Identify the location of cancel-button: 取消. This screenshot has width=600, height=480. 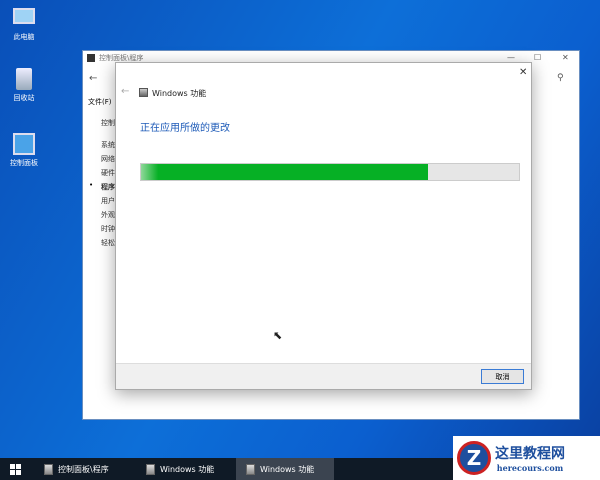
(502, 376).